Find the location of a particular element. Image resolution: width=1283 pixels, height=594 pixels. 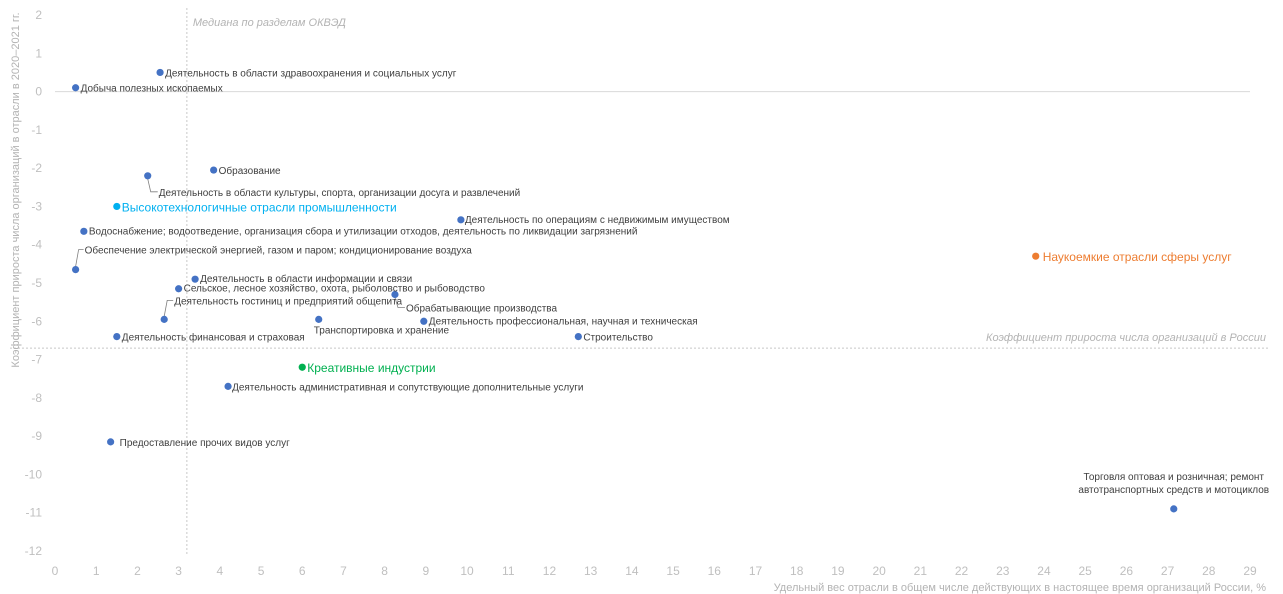

y-tick-label: -1 is located at coordinates (36, 130).